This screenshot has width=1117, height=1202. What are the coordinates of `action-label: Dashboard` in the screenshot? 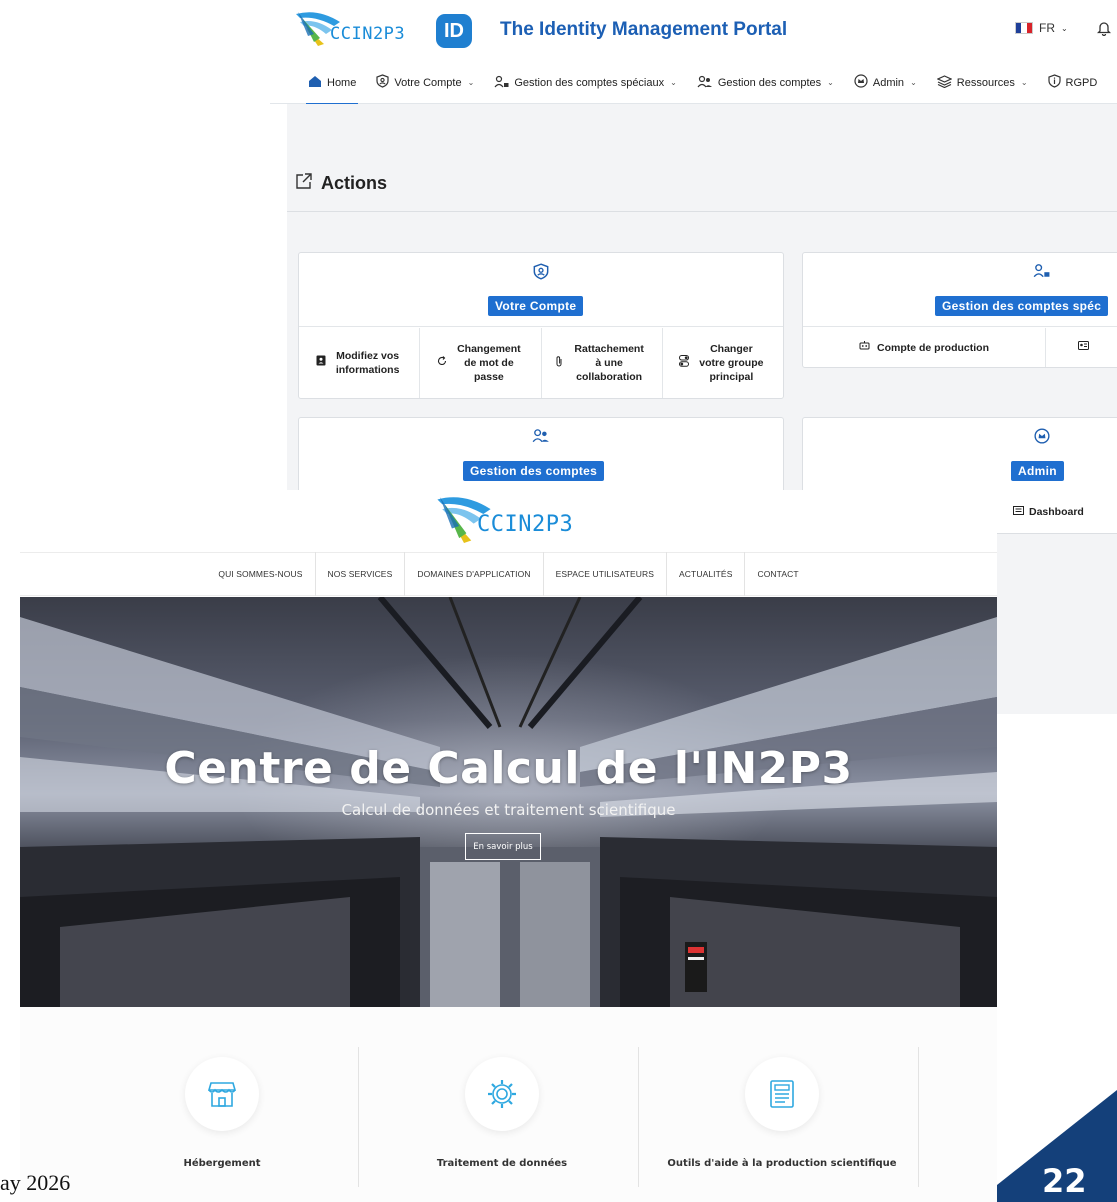 It's located at (1056, 511).